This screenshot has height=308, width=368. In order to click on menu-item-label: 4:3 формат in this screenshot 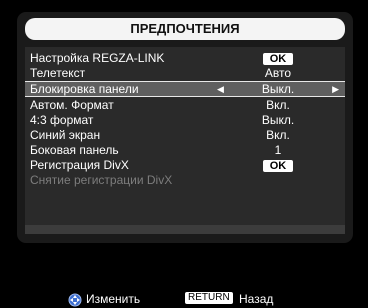, I will do `click(62, 120)`.